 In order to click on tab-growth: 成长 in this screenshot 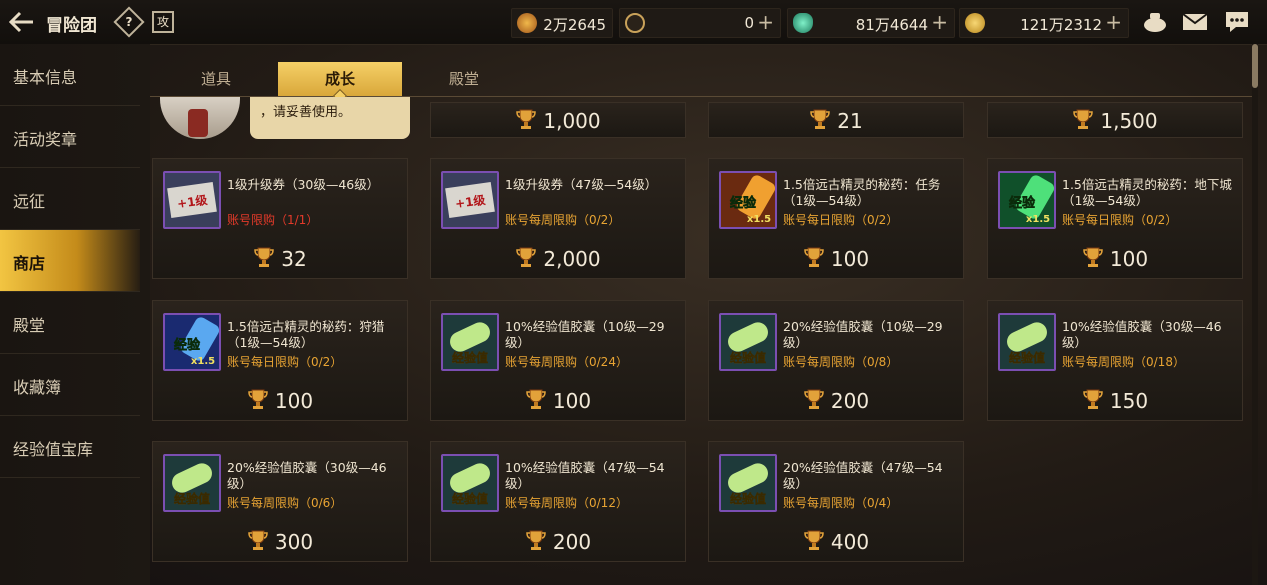, I will do `click(340, 79)`.